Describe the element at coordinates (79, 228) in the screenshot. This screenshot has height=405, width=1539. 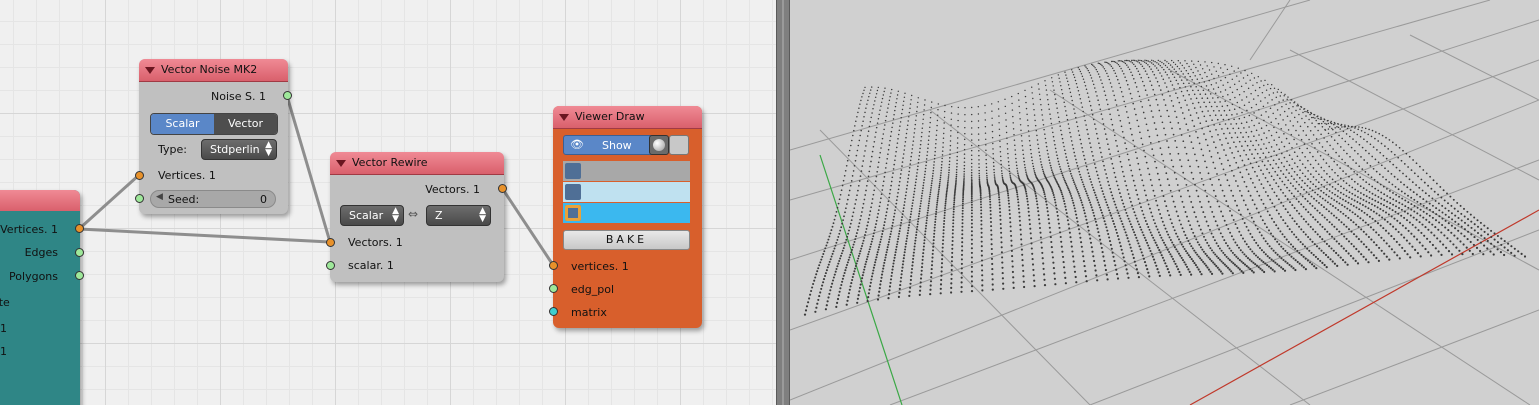
I see `vertices-output-socket` at that location.